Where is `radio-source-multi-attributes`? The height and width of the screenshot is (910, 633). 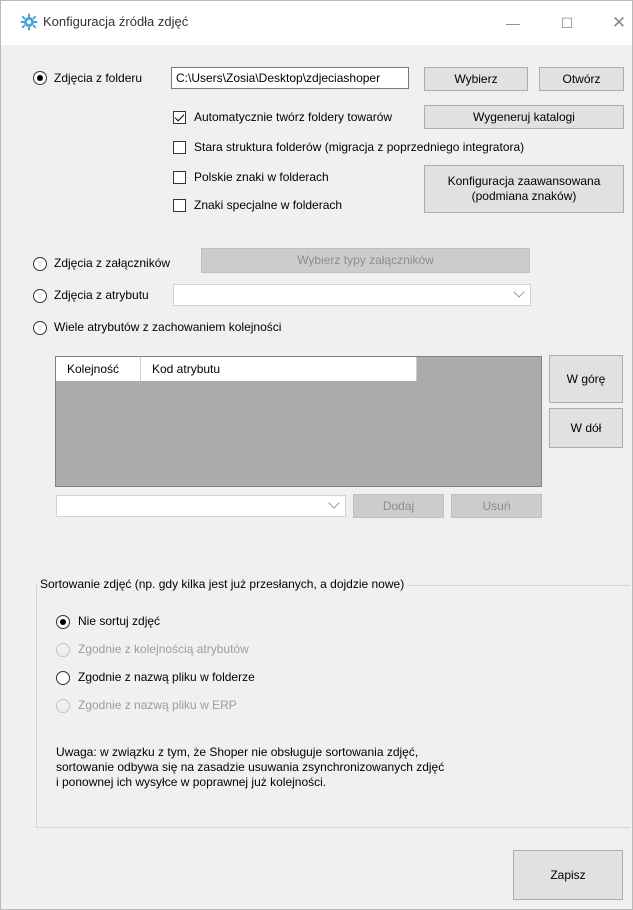 radio-source-multi-attributes is located at coordinates (40, 328).